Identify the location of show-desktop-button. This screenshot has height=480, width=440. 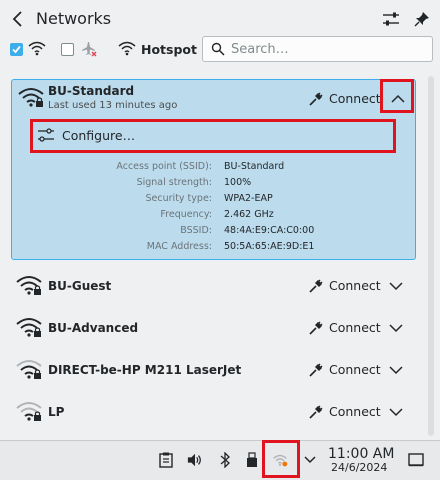
(416, 460).